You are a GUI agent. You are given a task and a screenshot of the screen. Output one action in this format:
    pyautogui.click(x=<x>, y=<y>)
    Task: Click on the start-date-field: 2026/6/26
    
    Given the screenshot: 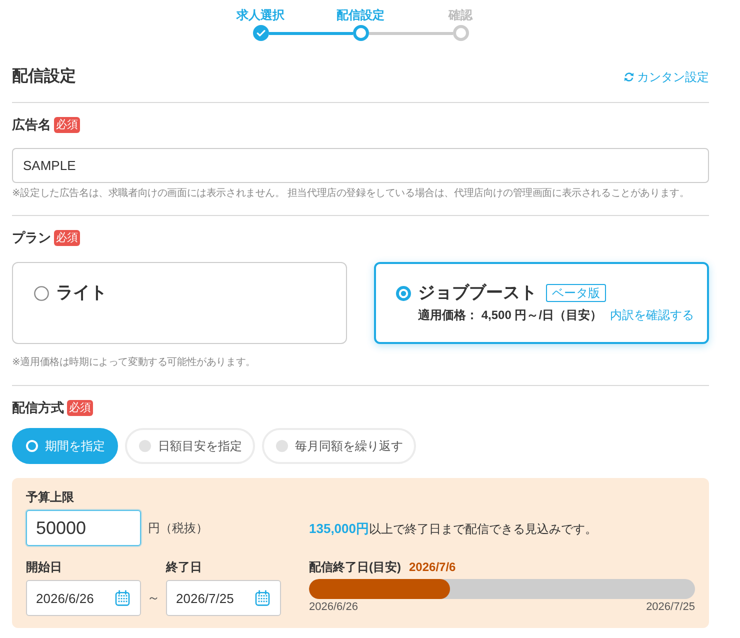 What is the action you would take?
    pyautogui.click(x=83, y=598)
    